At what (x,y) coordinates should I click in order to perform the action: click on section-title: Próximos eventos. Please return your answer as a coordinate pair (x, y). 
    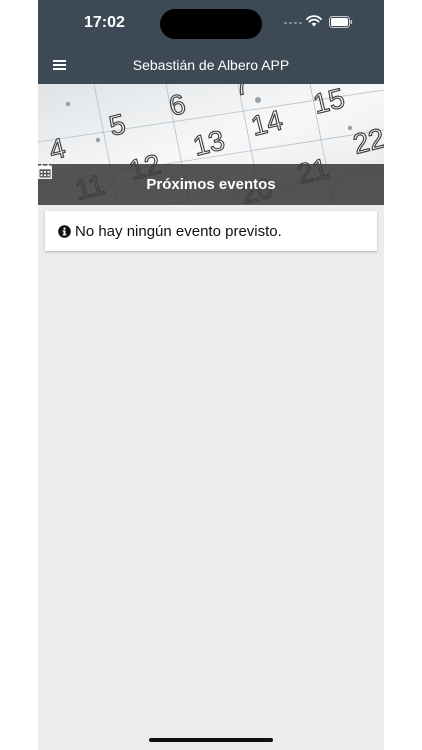
    Looking at the image, I should click on (211, 184).